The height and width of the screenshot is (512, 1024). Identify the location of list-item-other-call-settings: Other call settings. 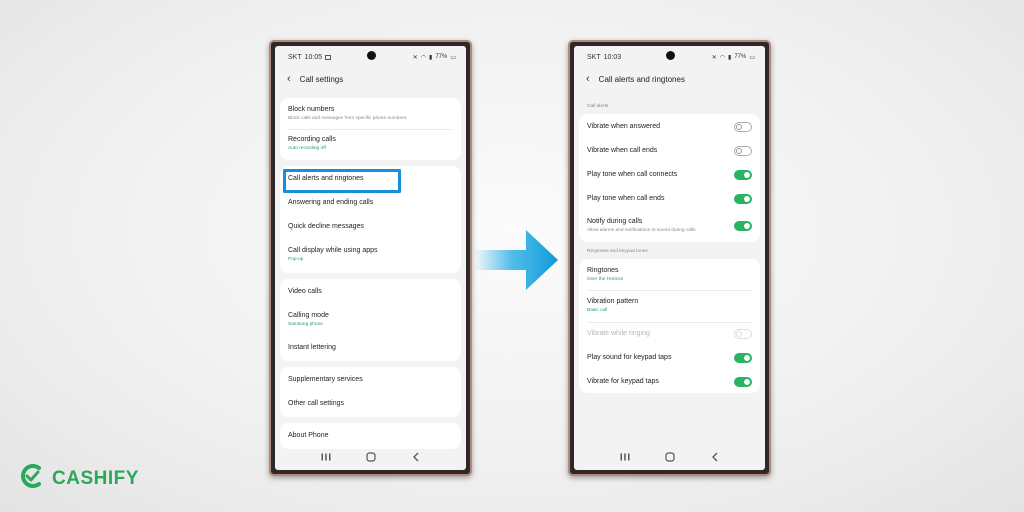
(370, 404).